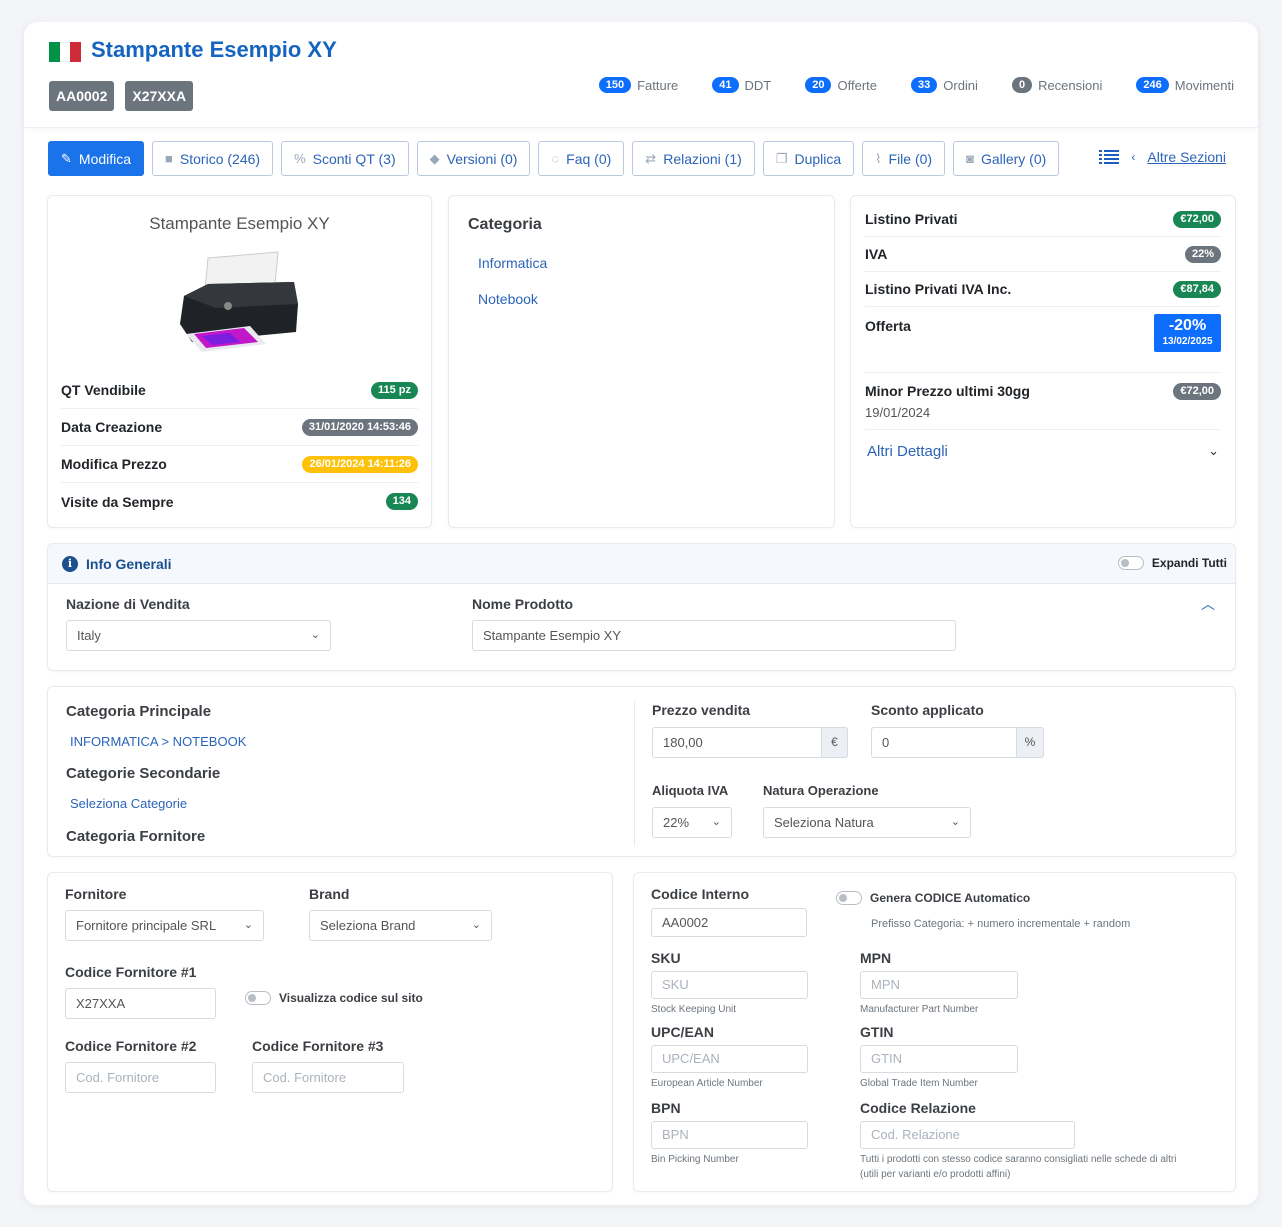 The height and width of the screenshot is (1227, 1282). What do you see at coordinates (692, 822) in the screenshot?
I see `aliquota-select: 22% ⌄` at bounding box center [692, 822].